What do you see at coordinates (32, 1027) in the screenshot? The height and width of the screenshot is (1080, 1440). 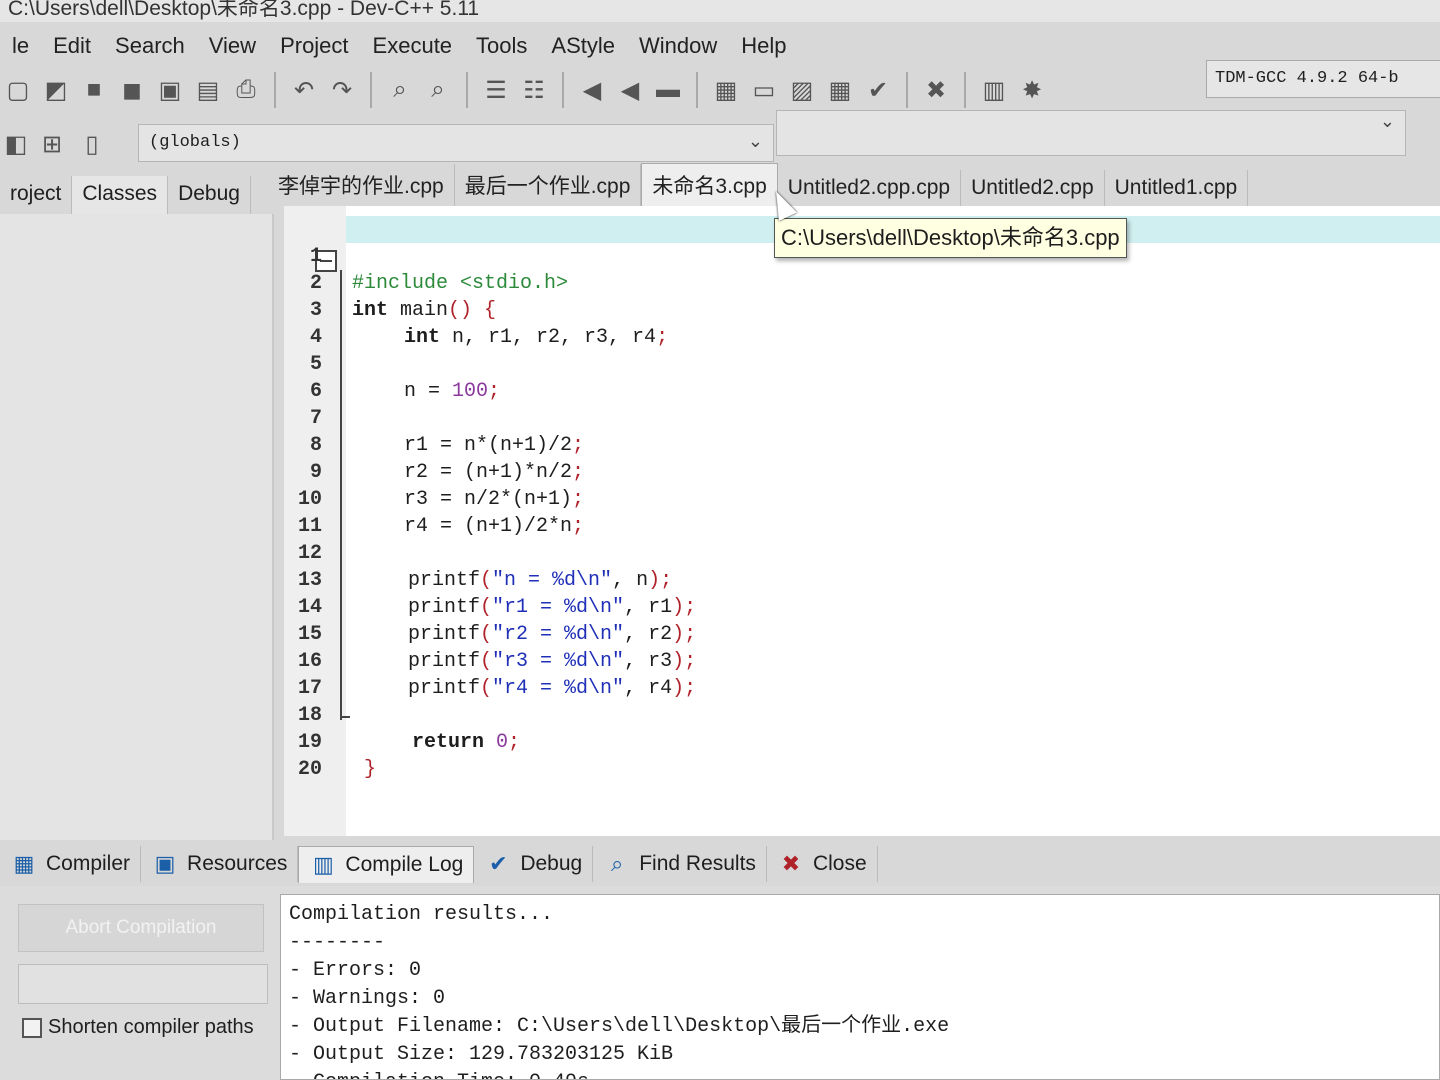 I see `shorten-paths-checkbox` at bounding box center [32, 1027].